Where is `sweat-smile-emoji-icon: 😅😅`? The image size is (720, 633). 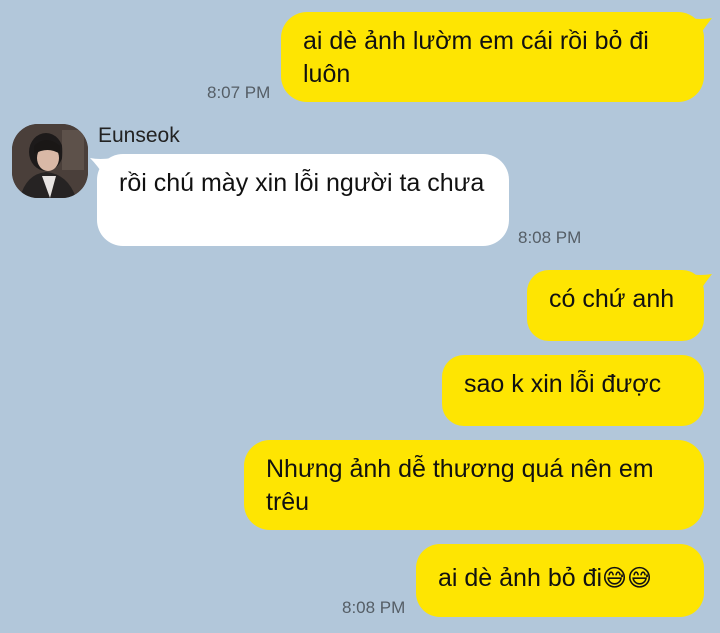
sweat-smile-emoji-icon: 😅😅 is located at coordinates (627, 578).